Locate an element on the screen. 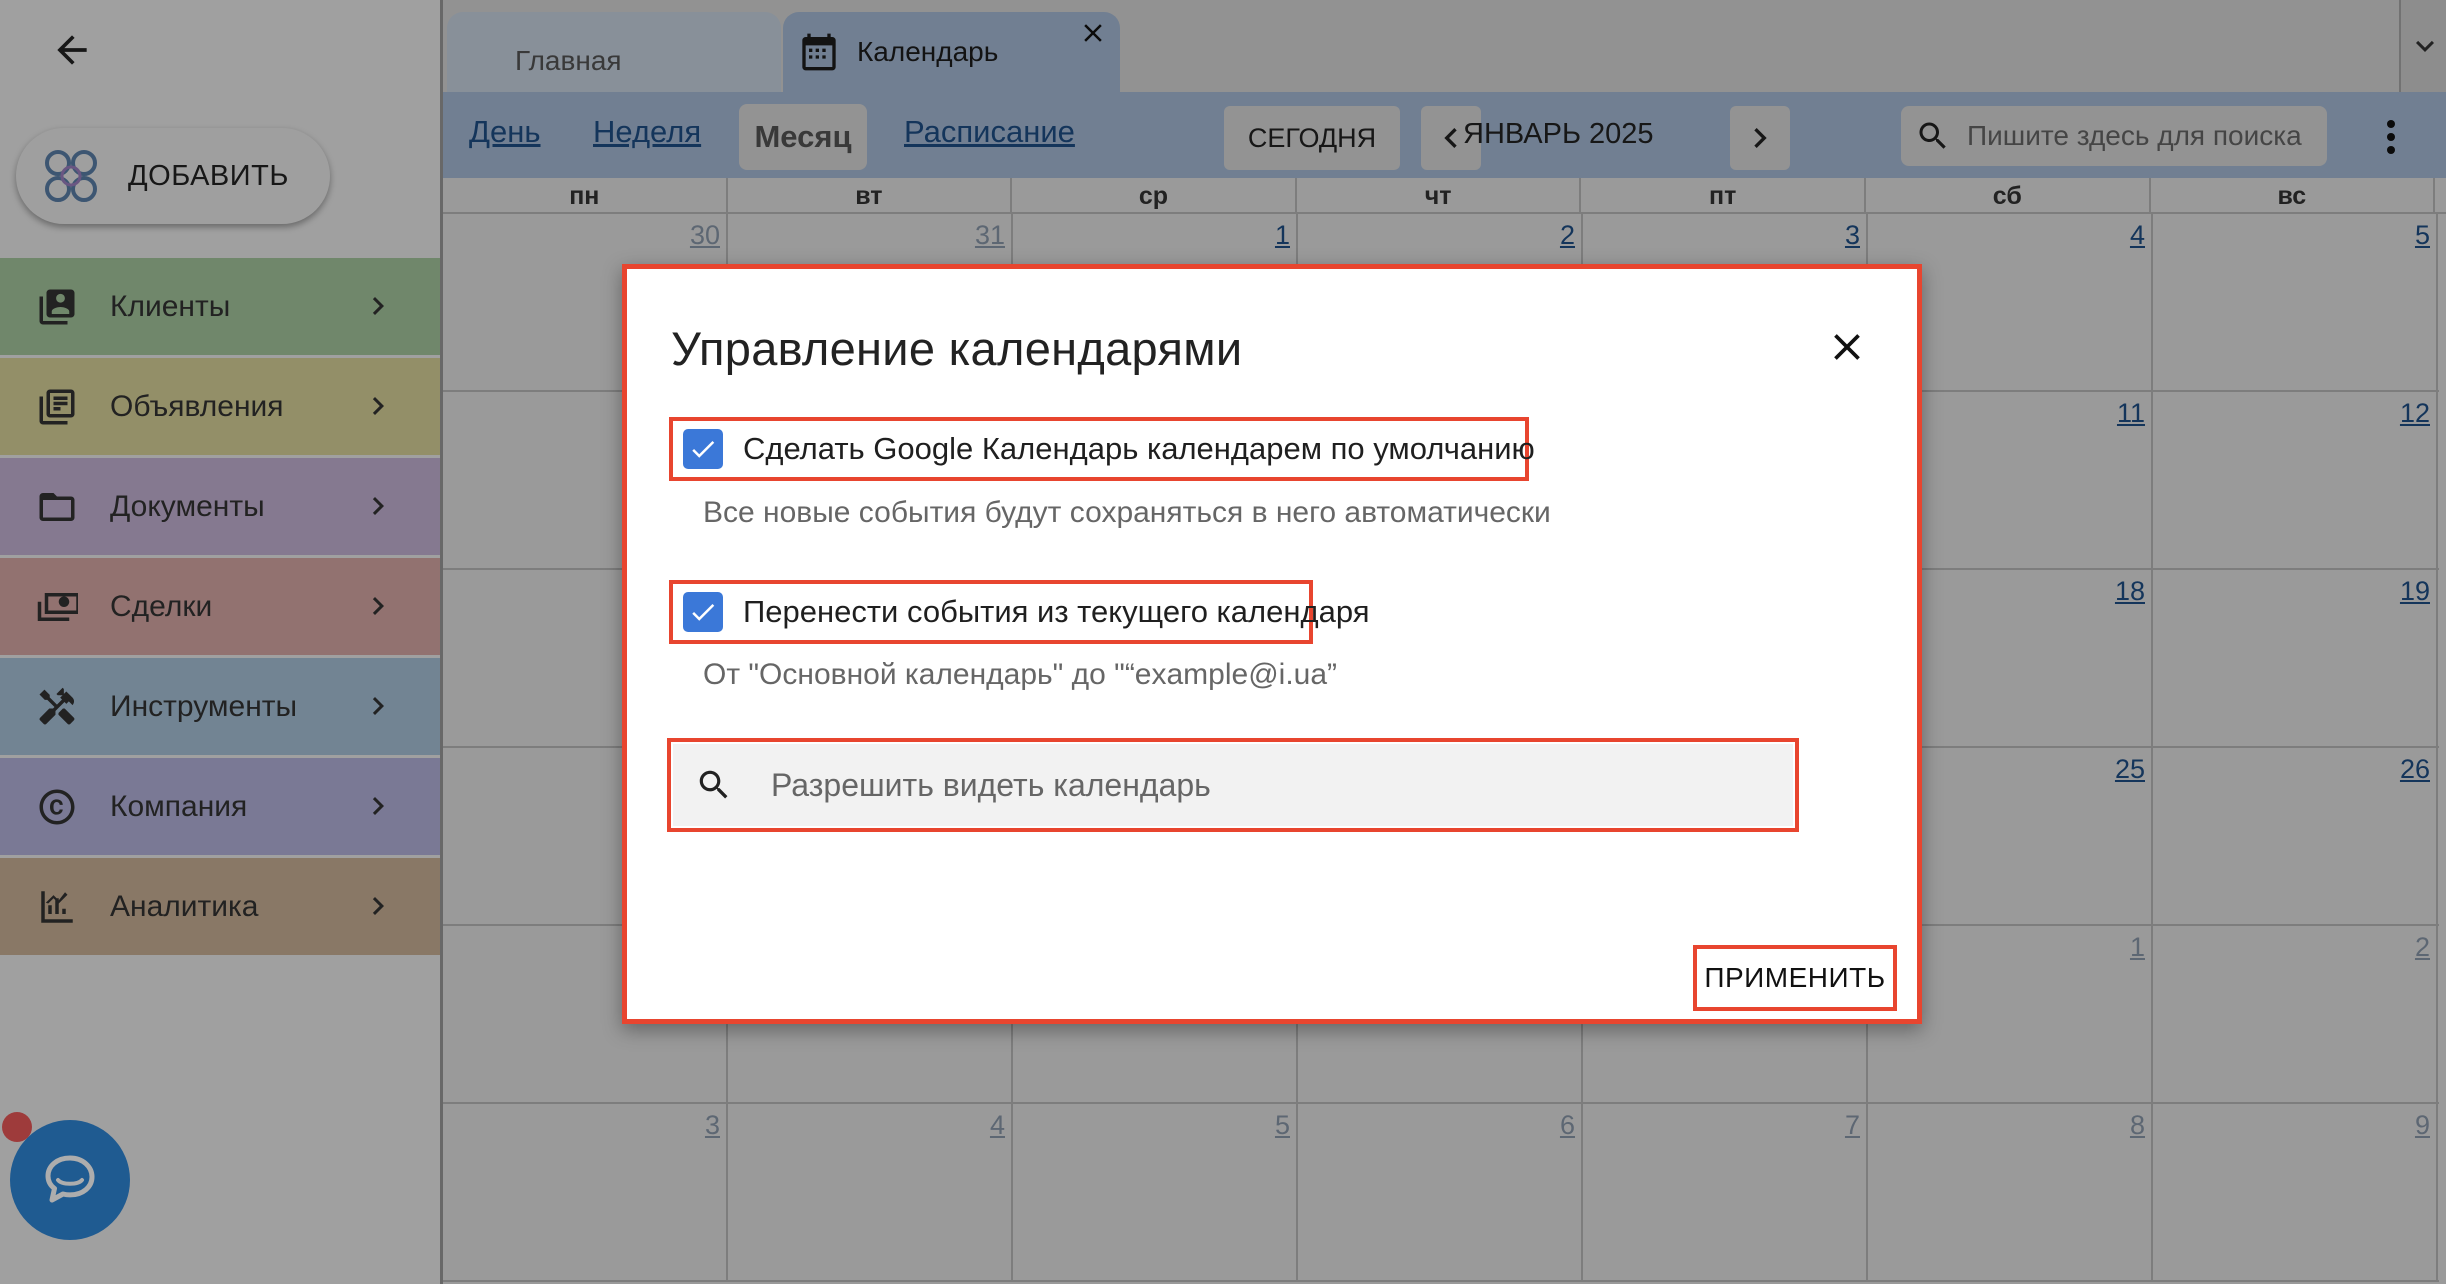 This screenshot has width=2446, height=1284. close-icon is located at coordinates (1847, 347).